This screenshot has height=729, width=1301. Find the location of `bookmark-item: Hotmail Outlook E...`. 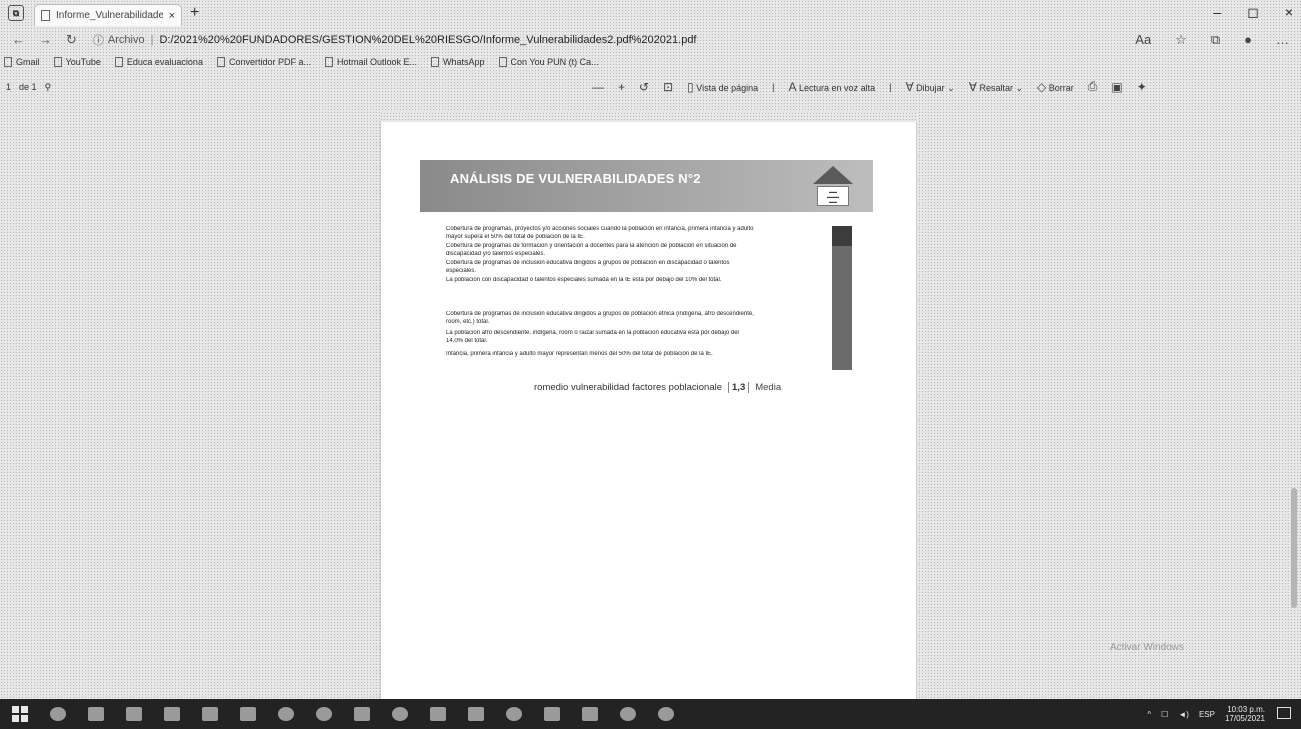

bookmark-item: Hotmail Outlook E... is located at coordinates (370, 62).